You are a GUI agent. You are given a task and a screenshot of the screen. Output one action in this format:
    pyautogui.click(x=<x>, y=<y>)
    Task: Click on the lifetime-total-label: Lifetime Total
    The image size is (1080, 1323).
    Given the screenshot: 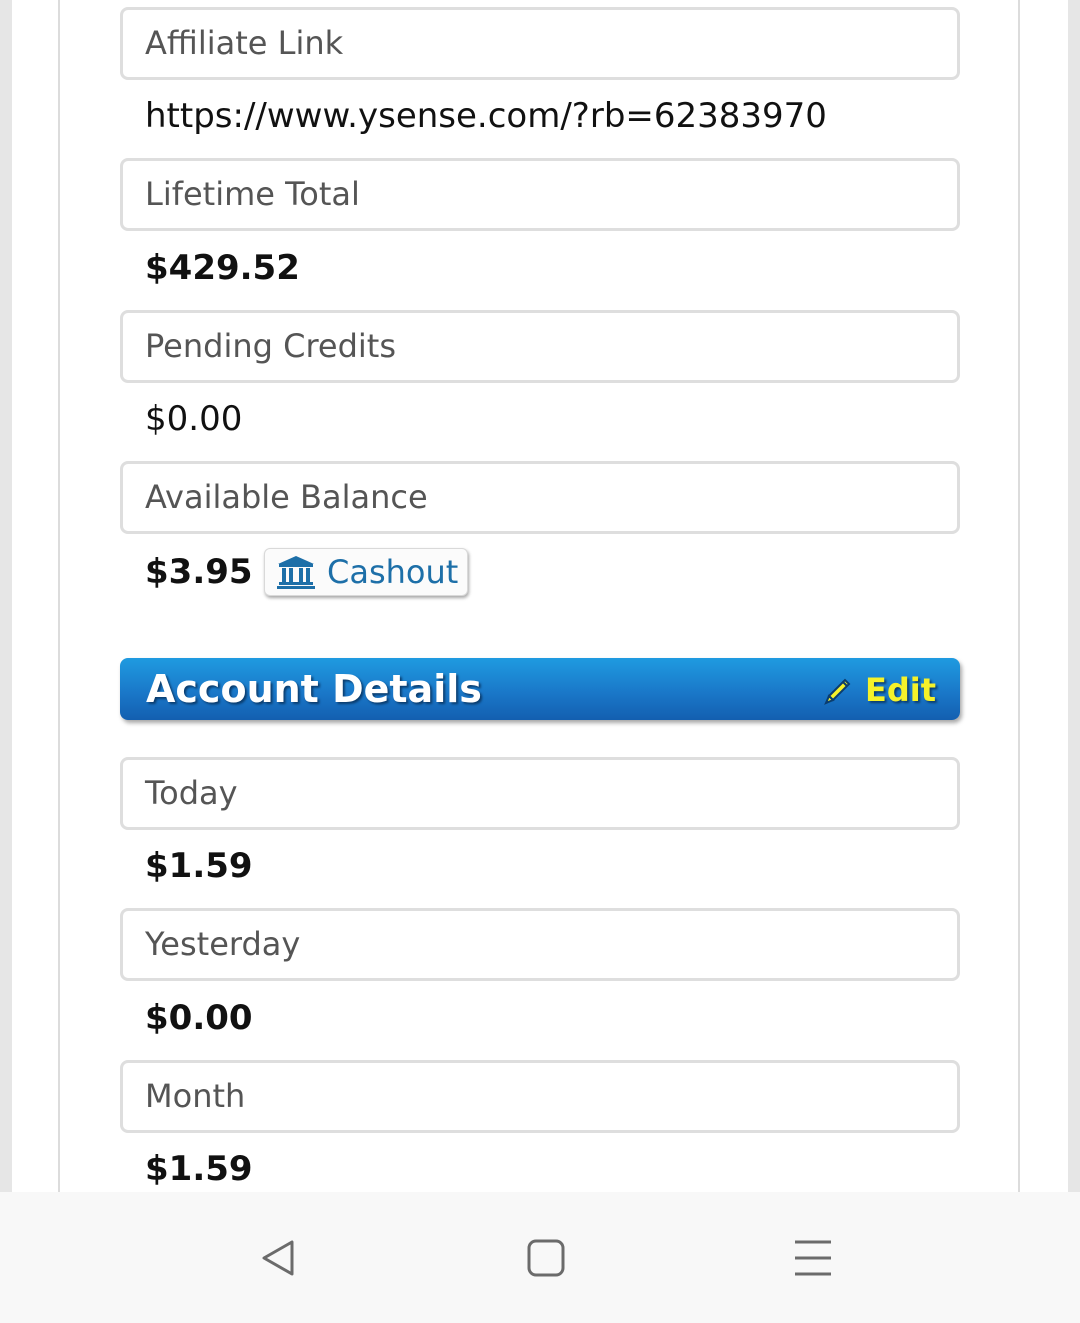 What is the action you would take?
    pyautogui.click(x=540, y=194)
    